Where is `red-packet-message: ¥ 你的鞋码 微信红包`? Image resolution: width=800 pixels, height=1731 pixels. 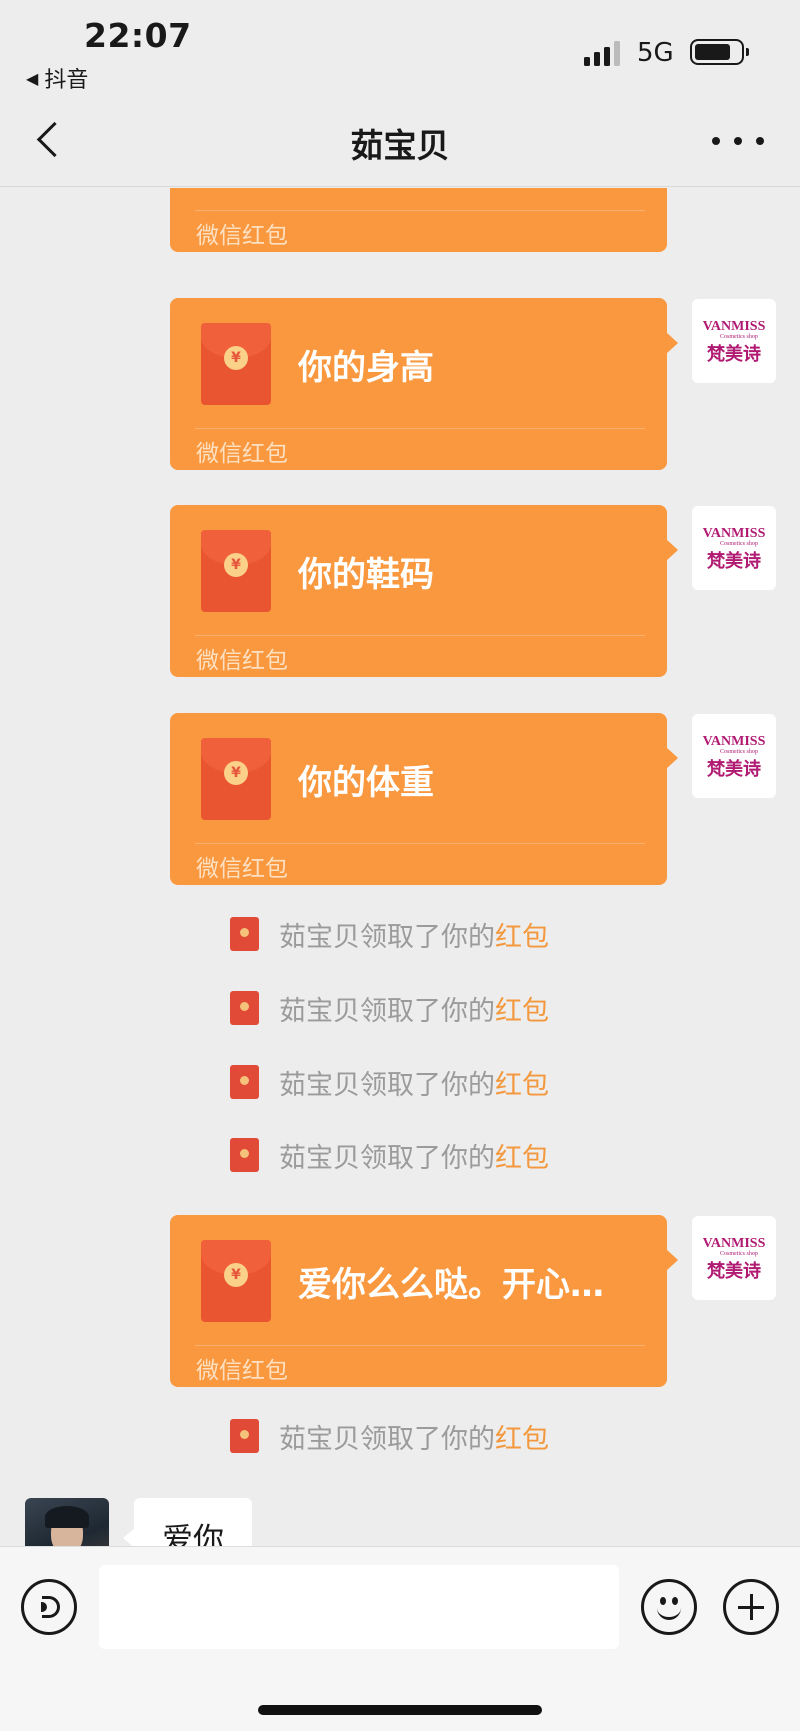 red-packet-message: ¥ 你的鞋码 微信红包 is located at coordinates (424, 591).